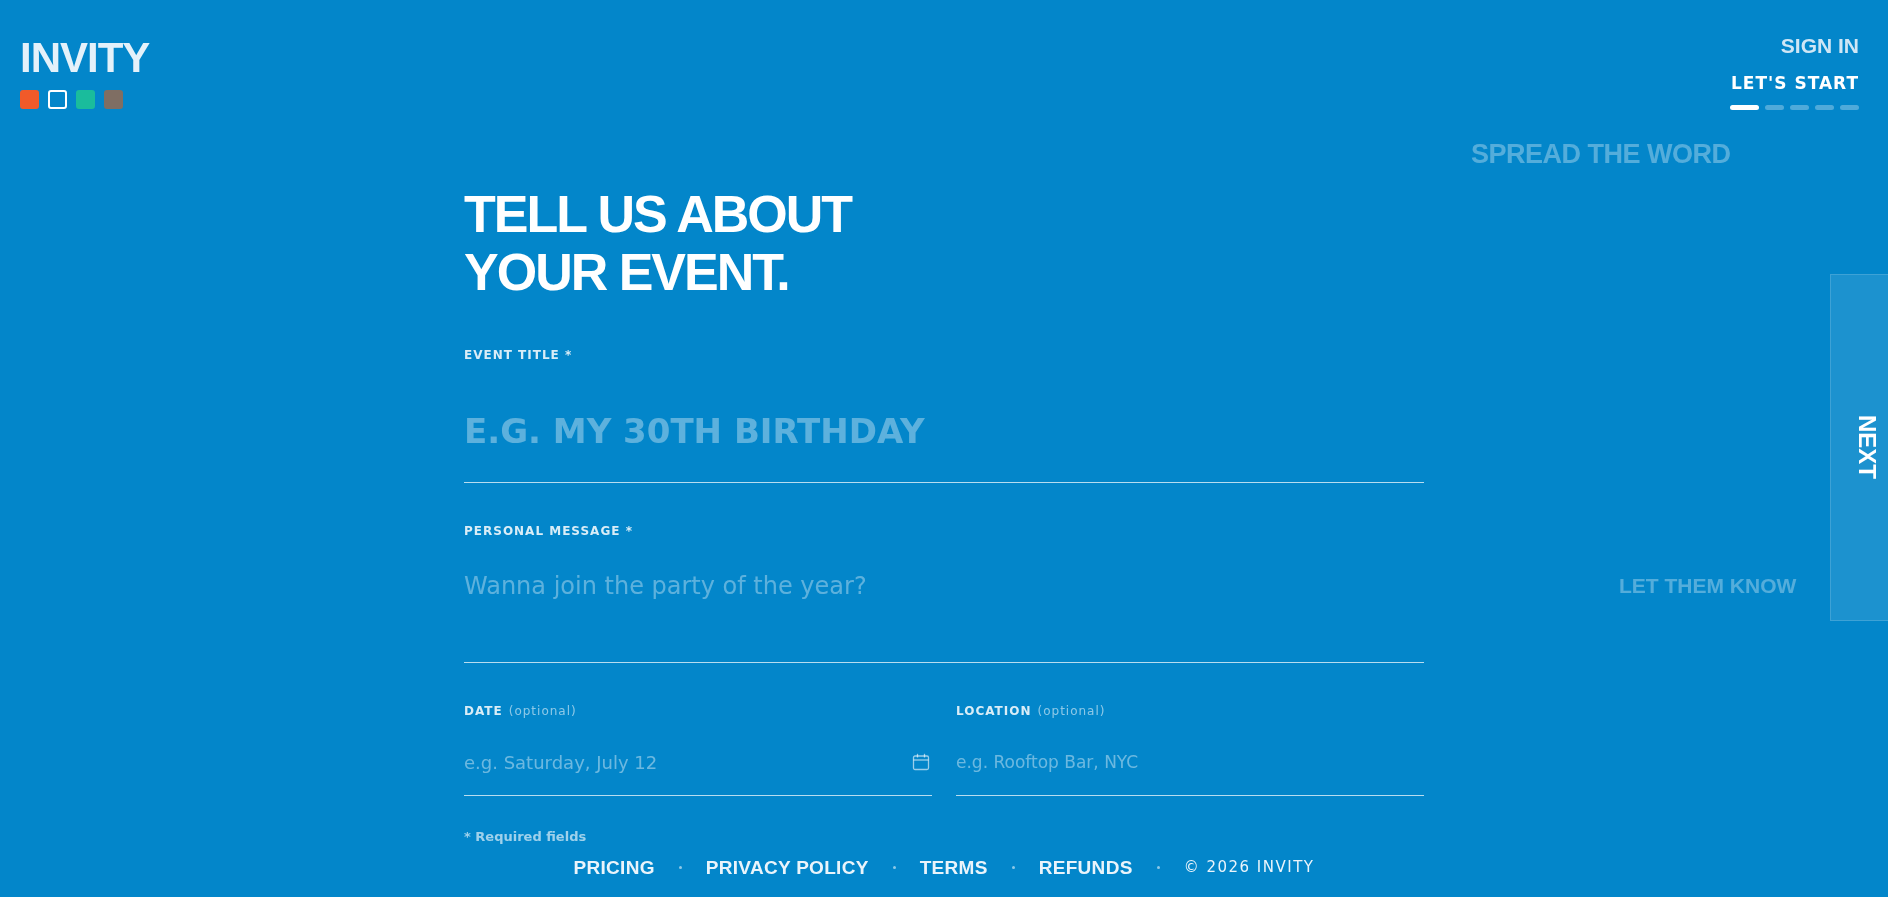  I want to click on input-field: e.g. Rooftop Bar, NYC, so click(1190, 762).